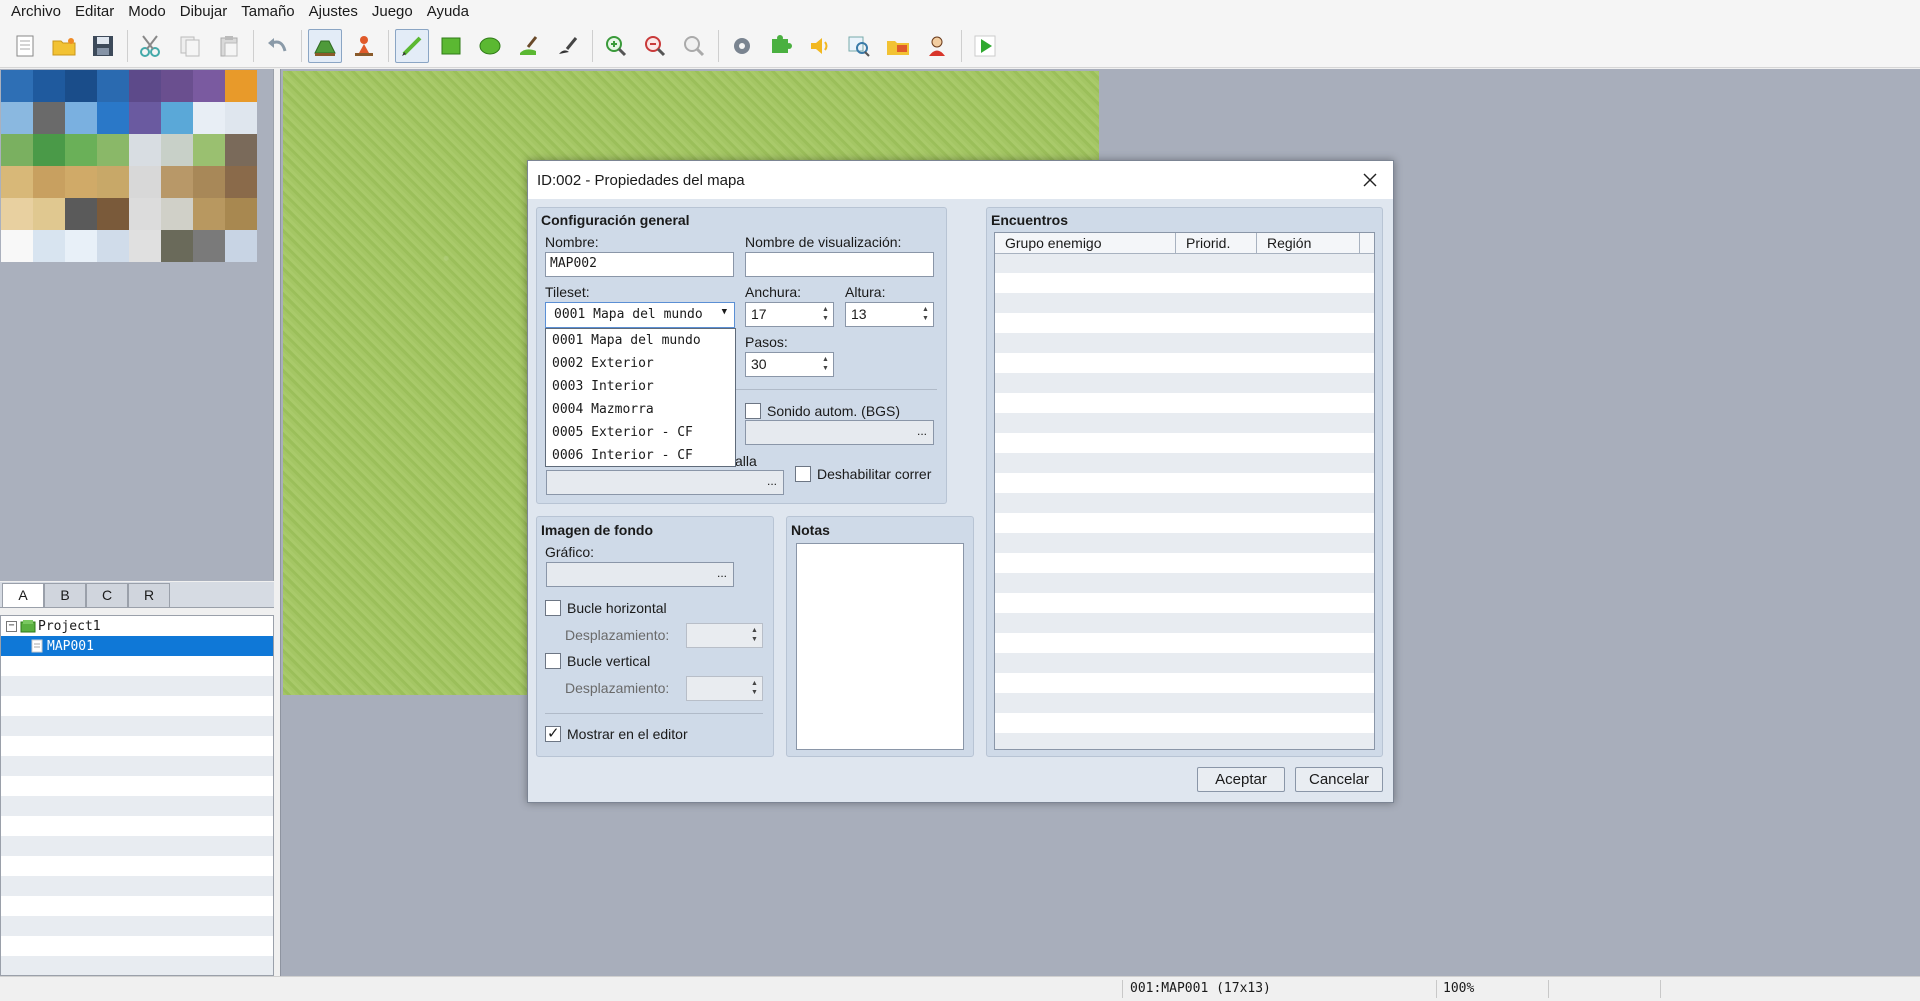  Describe the element at coordinates (204, 12) in the screenshot. I see `menu-dibujar: Dibujar` at that location.